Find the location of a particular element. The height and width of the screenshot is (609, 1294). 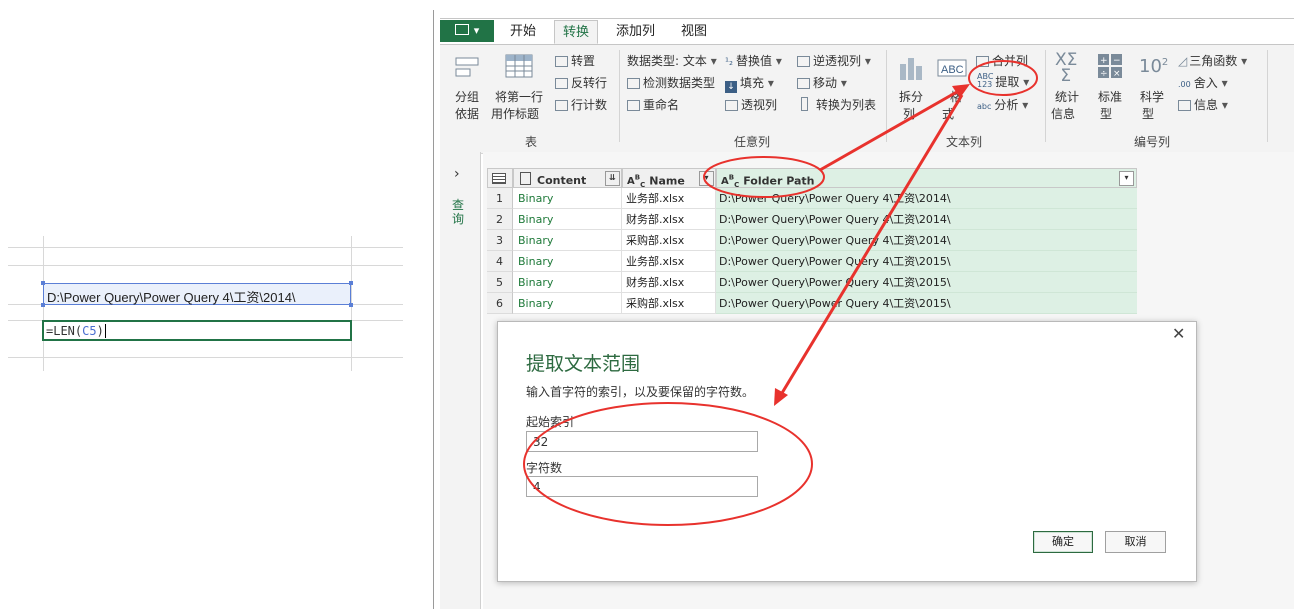

tab-transform: 转换 is located at coordinates (576, 32).